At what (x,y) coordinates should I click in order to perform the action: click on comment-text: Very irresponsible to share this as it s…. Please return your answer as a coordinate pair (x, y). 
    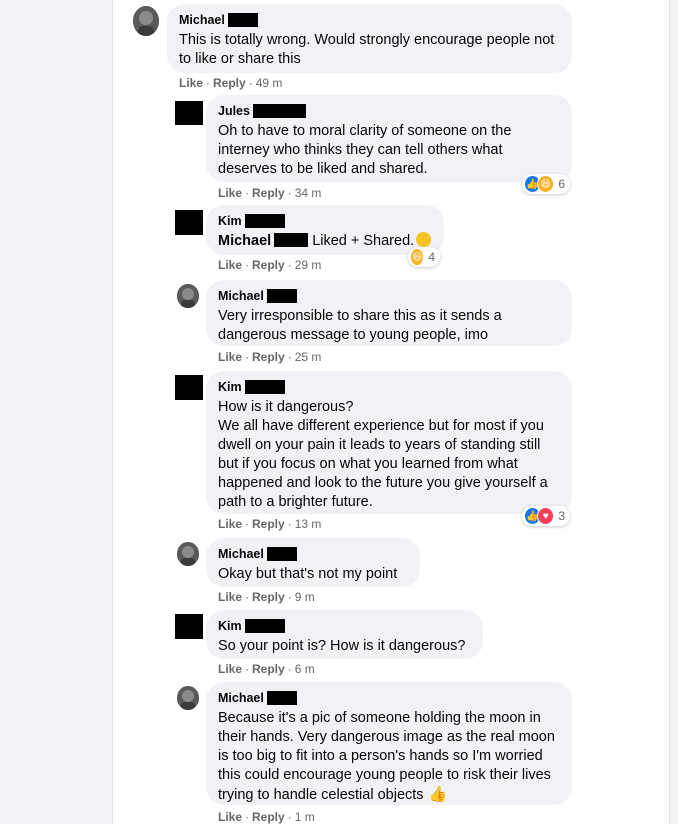
    Looking at the image, I should click on (360, 325).